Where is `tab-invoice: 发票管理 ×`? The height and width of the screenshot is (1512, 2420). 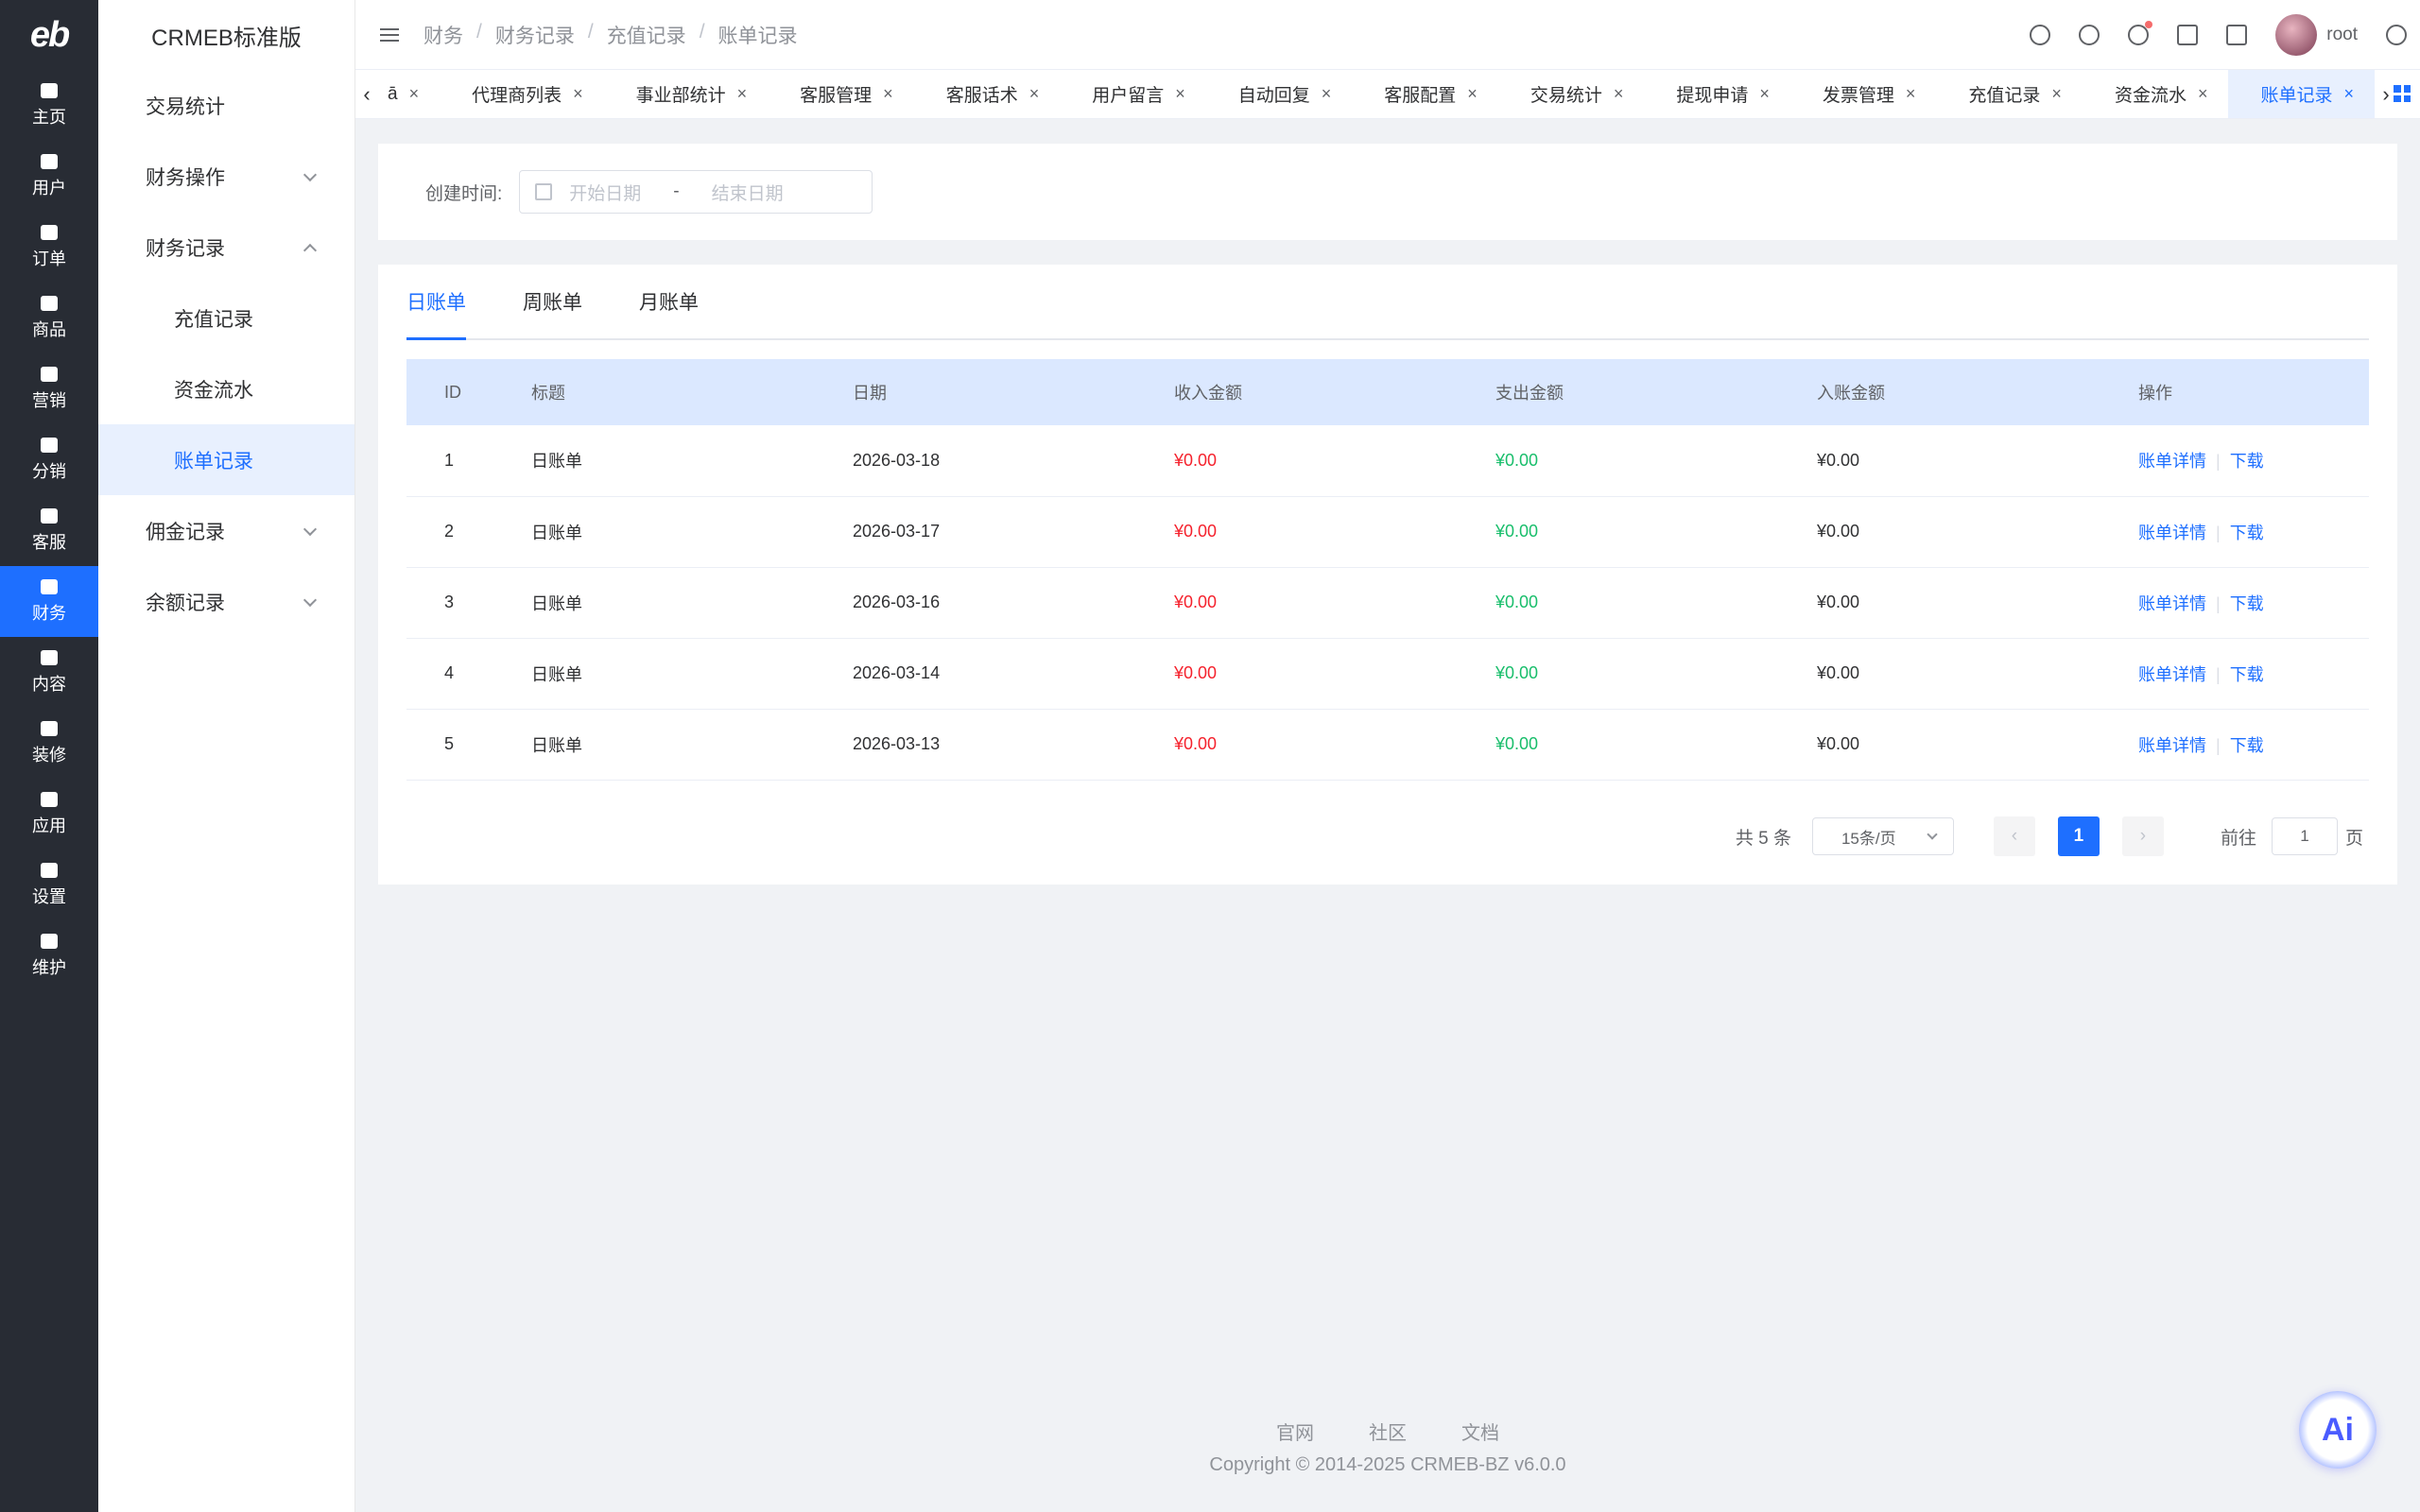
tab-invoice: 发票管理 × is located at coordinates (1864, 94).